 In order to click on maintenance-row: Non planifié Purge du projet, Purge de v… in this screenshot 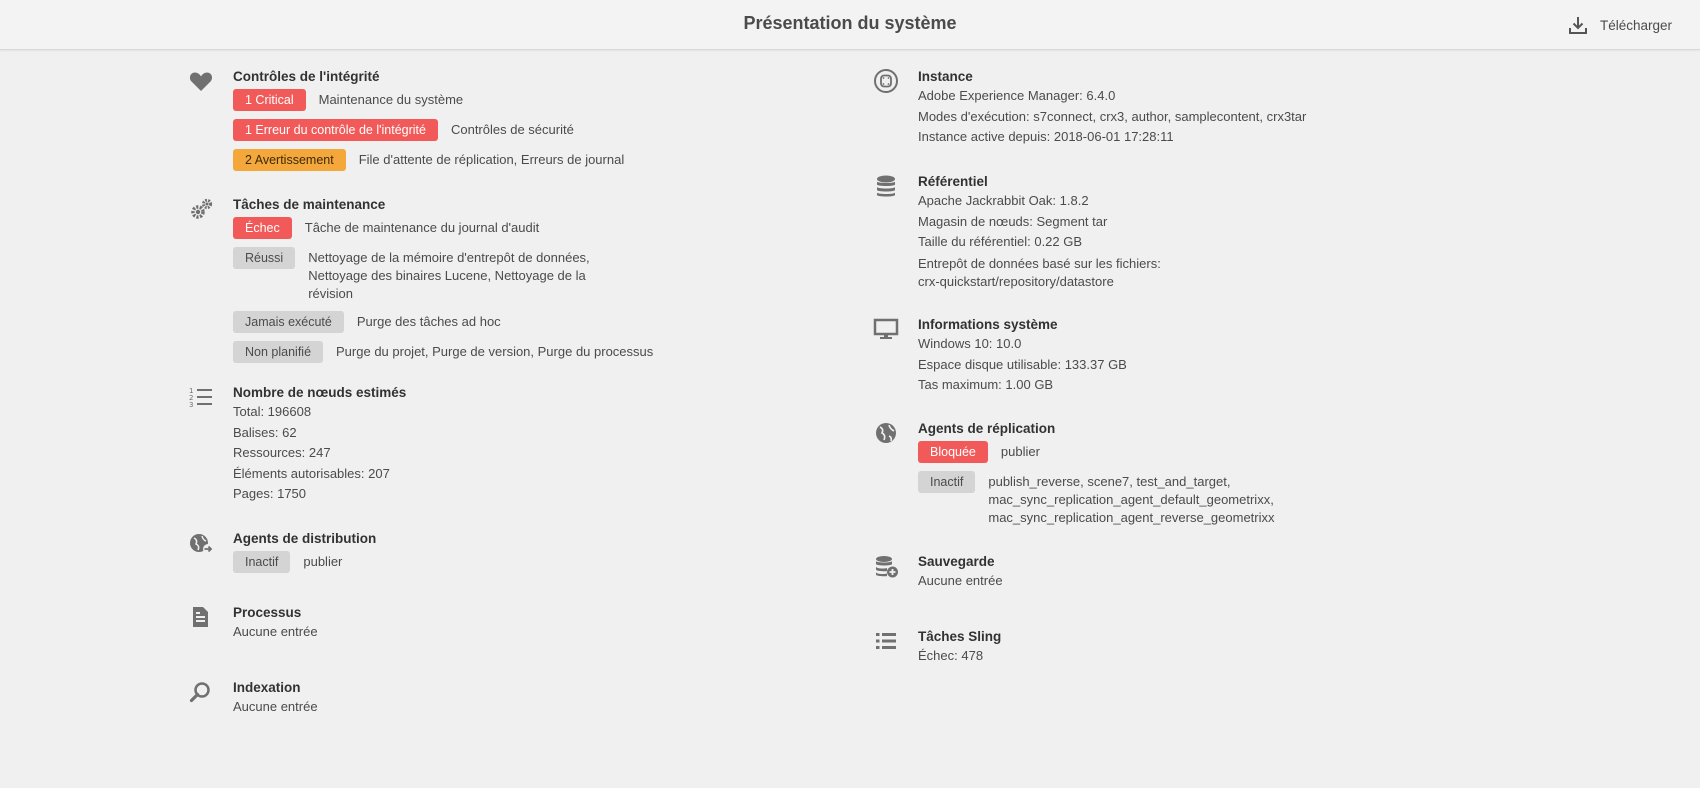, I will do `click(513, 352)`.